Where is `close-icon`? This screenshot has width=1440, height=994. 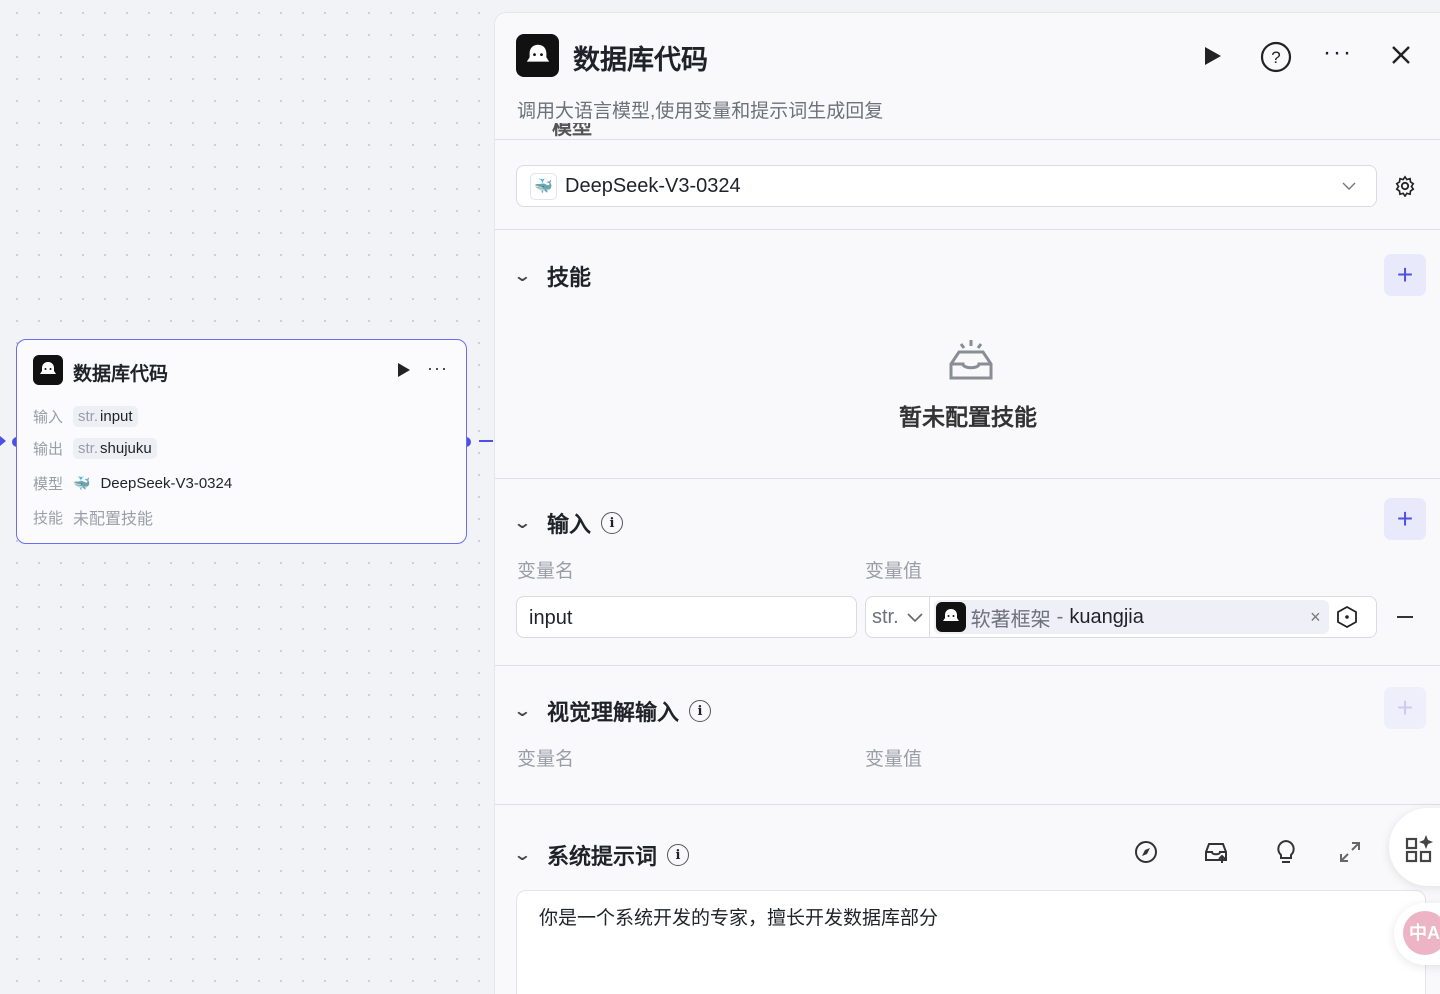 close-icon is located at coordinates (1401, 55).